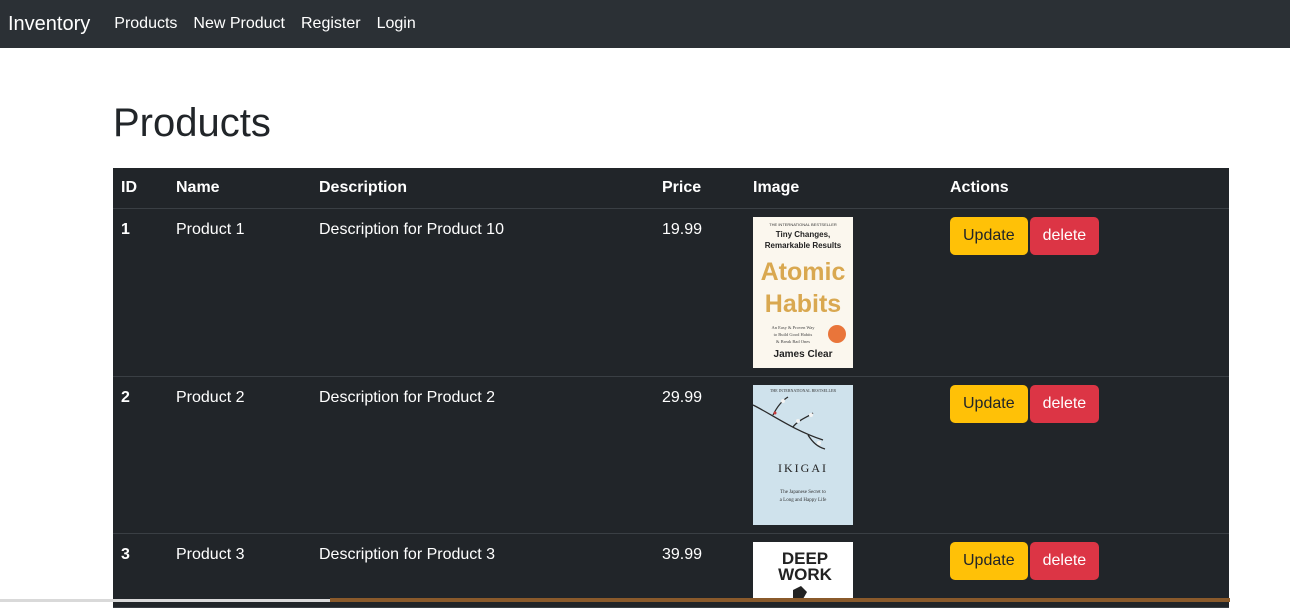 The image size is (1290, 608). Describe the element at coordinates (780, 600) in the screenshot. I see `background-strip` at that location.